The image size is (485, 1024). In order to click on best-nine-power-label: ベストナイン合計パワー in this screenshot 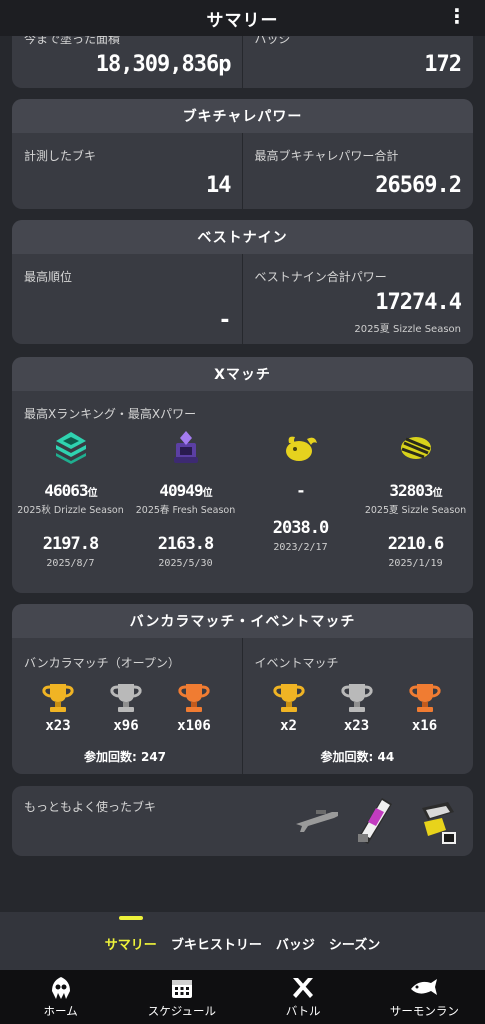, I will do `click(320, 277)`.